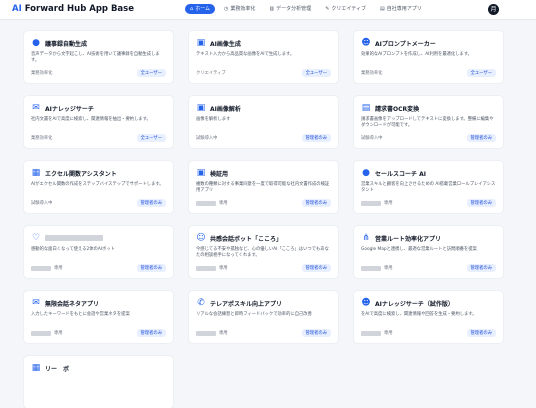 This screenshot has height=408, width=536. Describe the element at coordinates (201, 238) in the screenshot. I see `smile-icon: ☺` at that location.